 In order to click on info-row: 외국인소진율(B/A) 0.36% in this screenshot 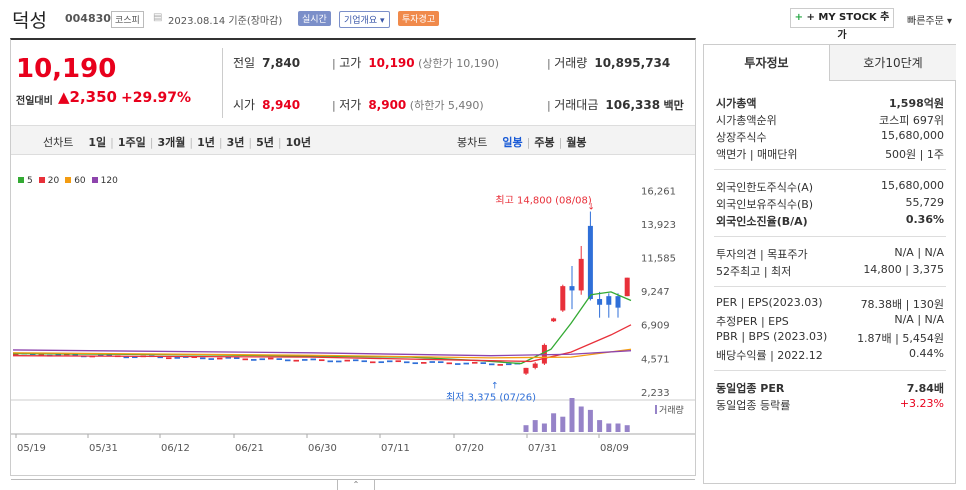, I will do `click(830, 221)`.